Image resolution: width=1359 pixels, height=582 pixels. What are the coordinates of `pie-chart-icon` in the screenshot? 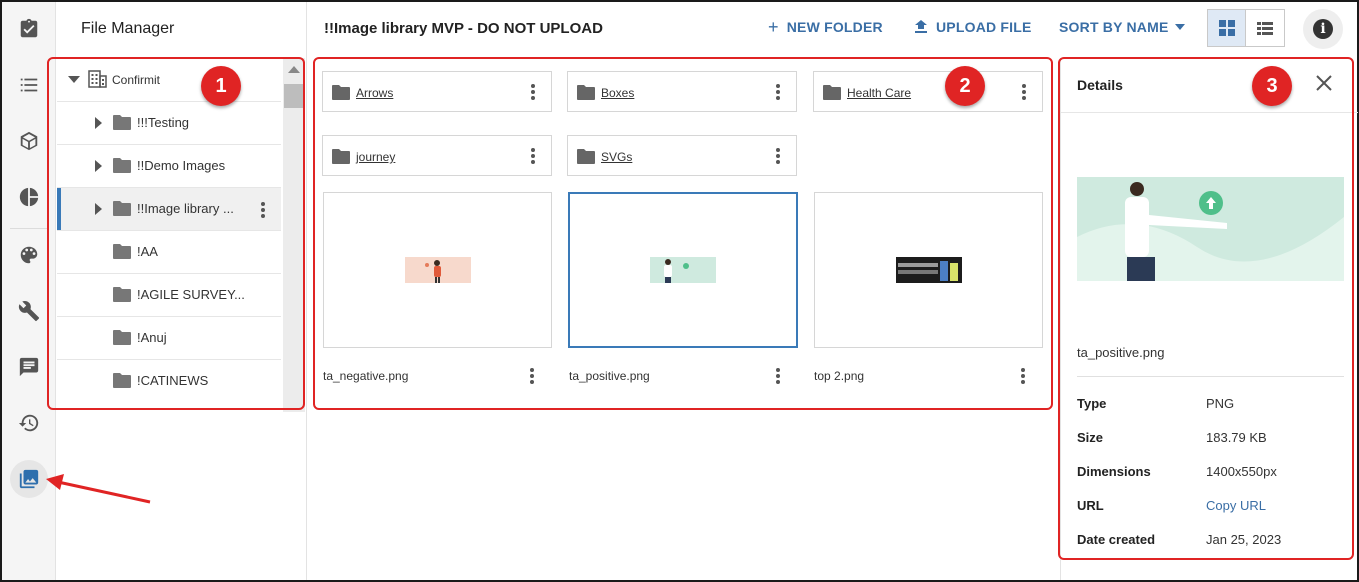 It's located at (29, 197).